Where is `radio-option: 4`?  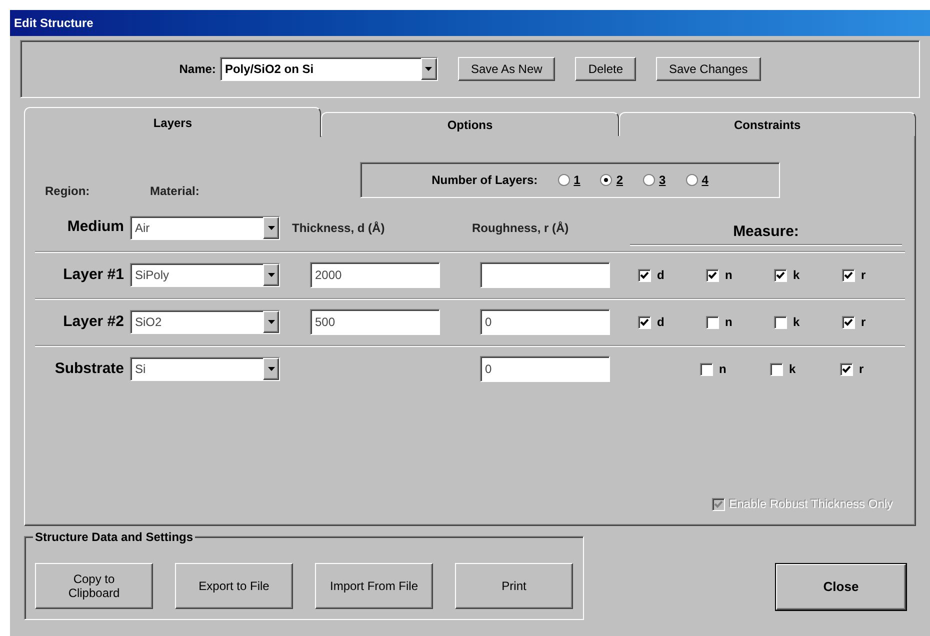
radio-option: 4 is located at coordinates (697, 180).